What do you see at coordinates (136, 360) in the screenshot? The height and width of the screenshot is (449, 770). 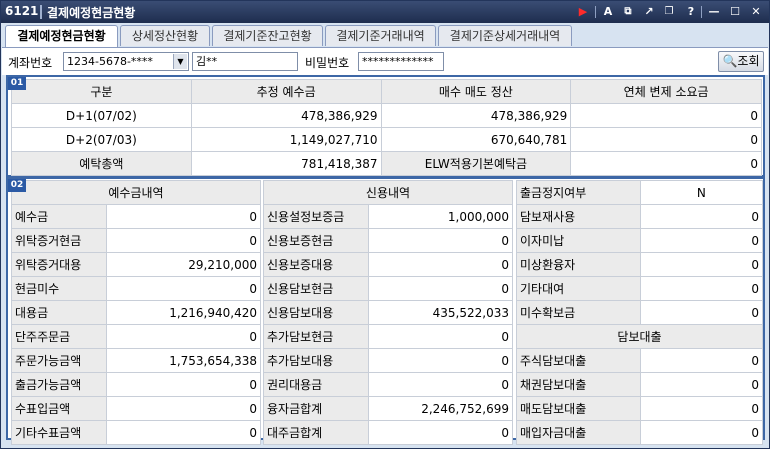 I see `table-row: 주문가능금액 1,753,654,338` at bounding box center [136, 360].